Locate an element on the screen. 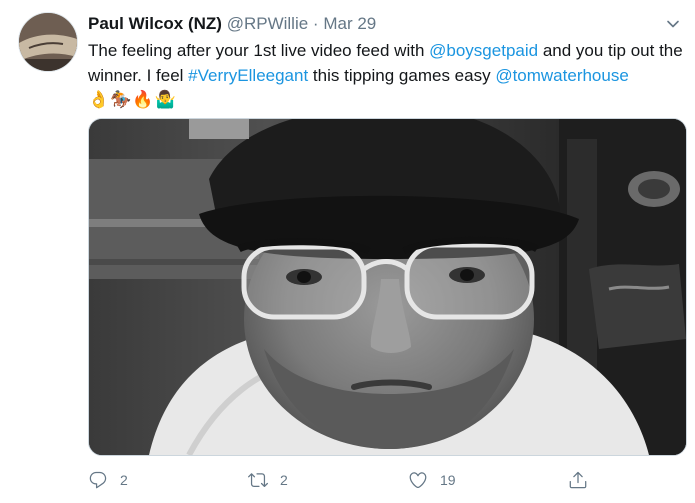  reply-button: 2 is located at coordinates (108, 480).